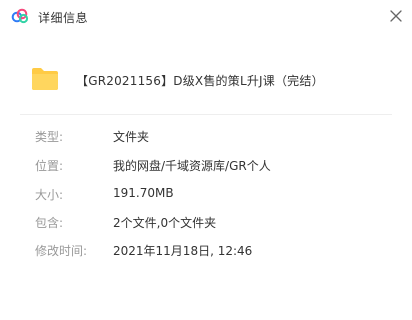 The image size is (412, 320). Describe the element at coordinates (131, 137) in the screenshot. I see `property-value: 文件夹` at that location.